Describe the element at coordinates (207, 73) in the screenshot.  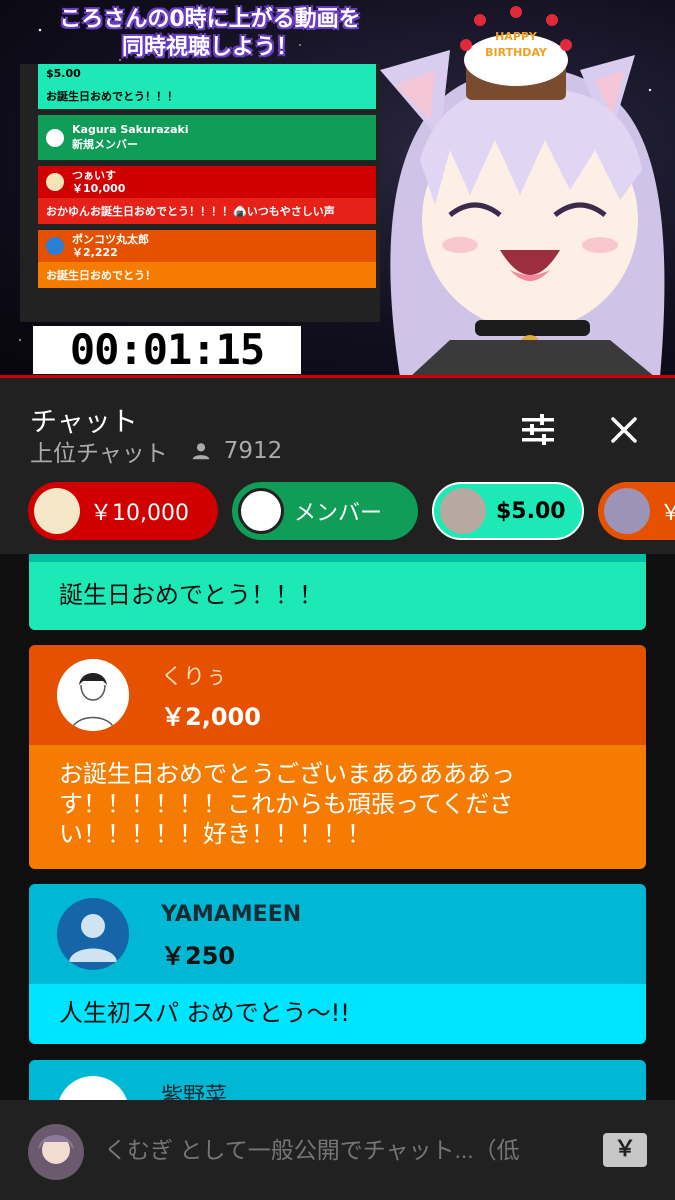
I see `overlay-amount: $5.00` at that location.